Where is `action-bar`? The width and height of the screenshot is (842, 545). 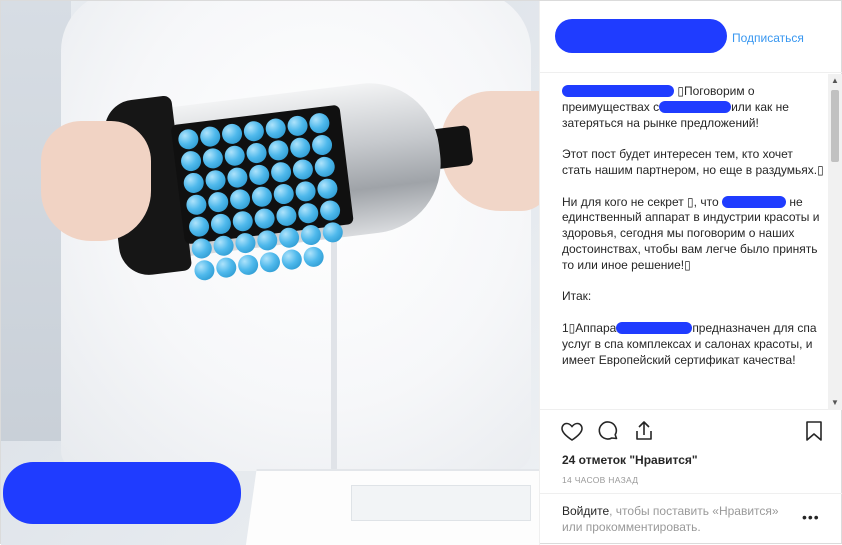 action-bar is located at coordinates (691, 434).